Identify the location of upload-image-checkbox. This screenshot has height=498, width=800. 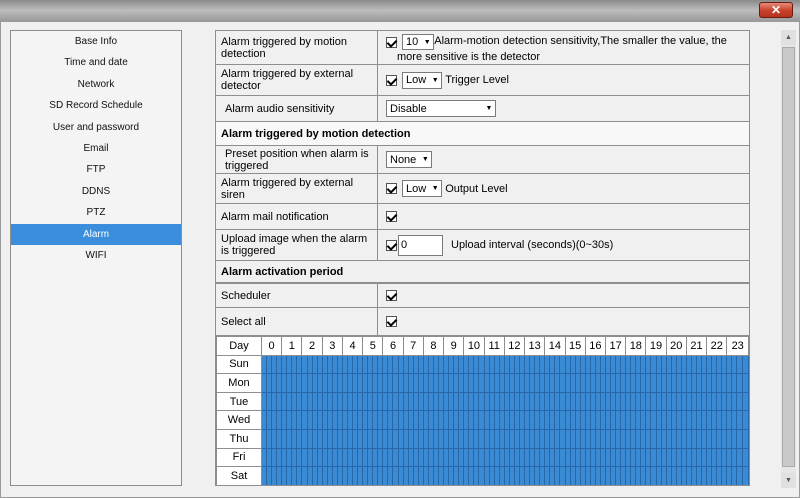
(391, 245).